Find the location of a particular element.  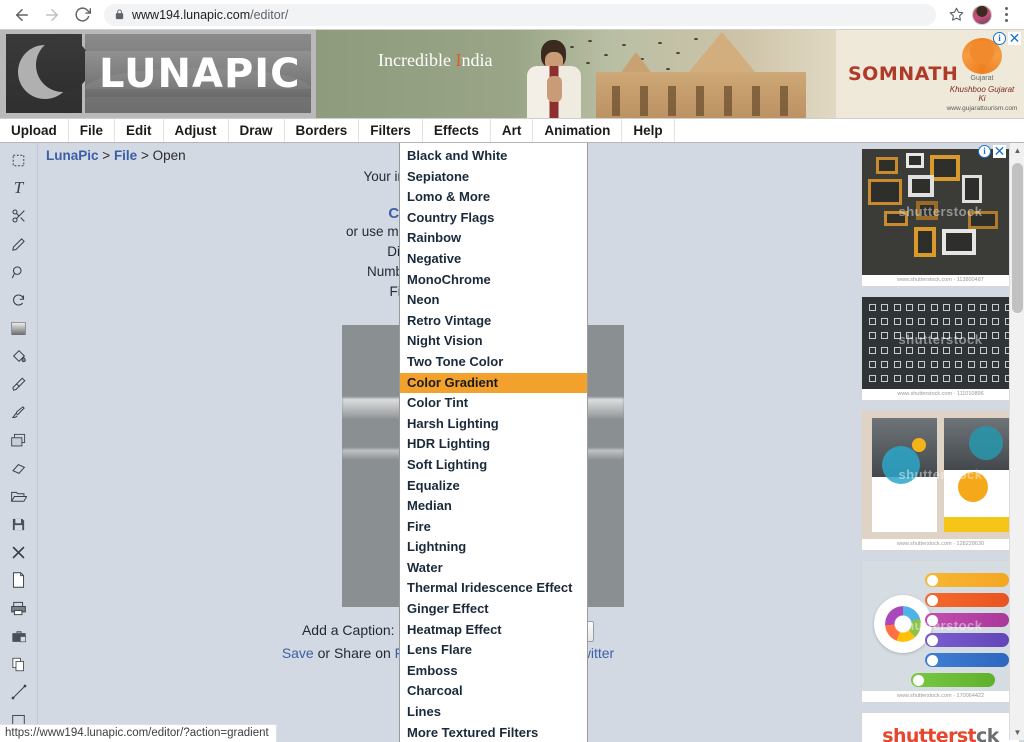

shutterstock-logo-part-1: shutterst is located at coordinates (929, 733).